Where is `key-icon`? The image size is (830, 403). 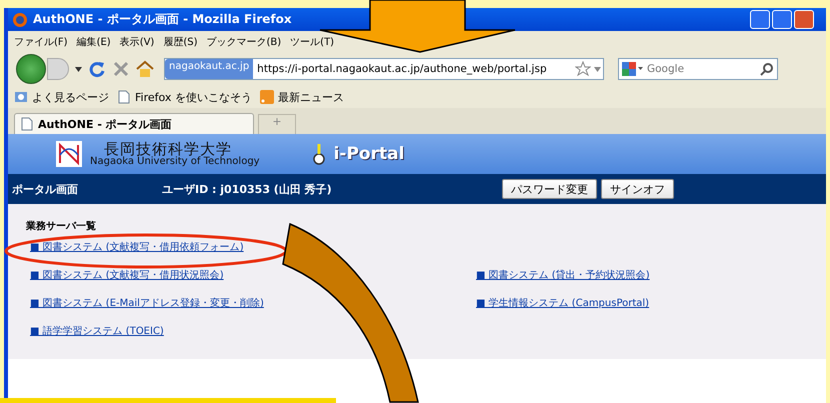 key-icon is located at coordinates (319, 154).